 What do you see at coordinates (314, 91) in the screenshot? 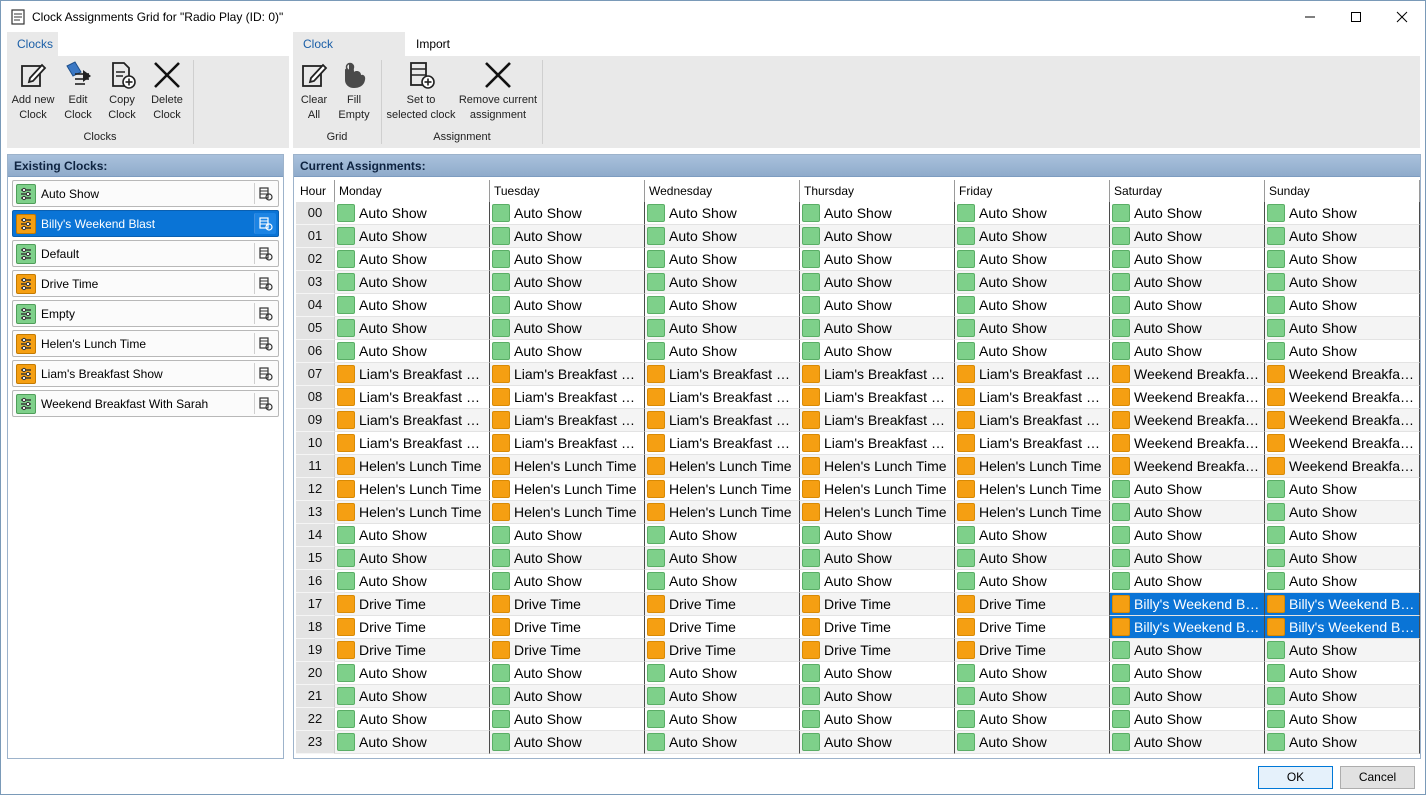
I see `clear-all-button: Clear All` at bounding box center [314, 91].